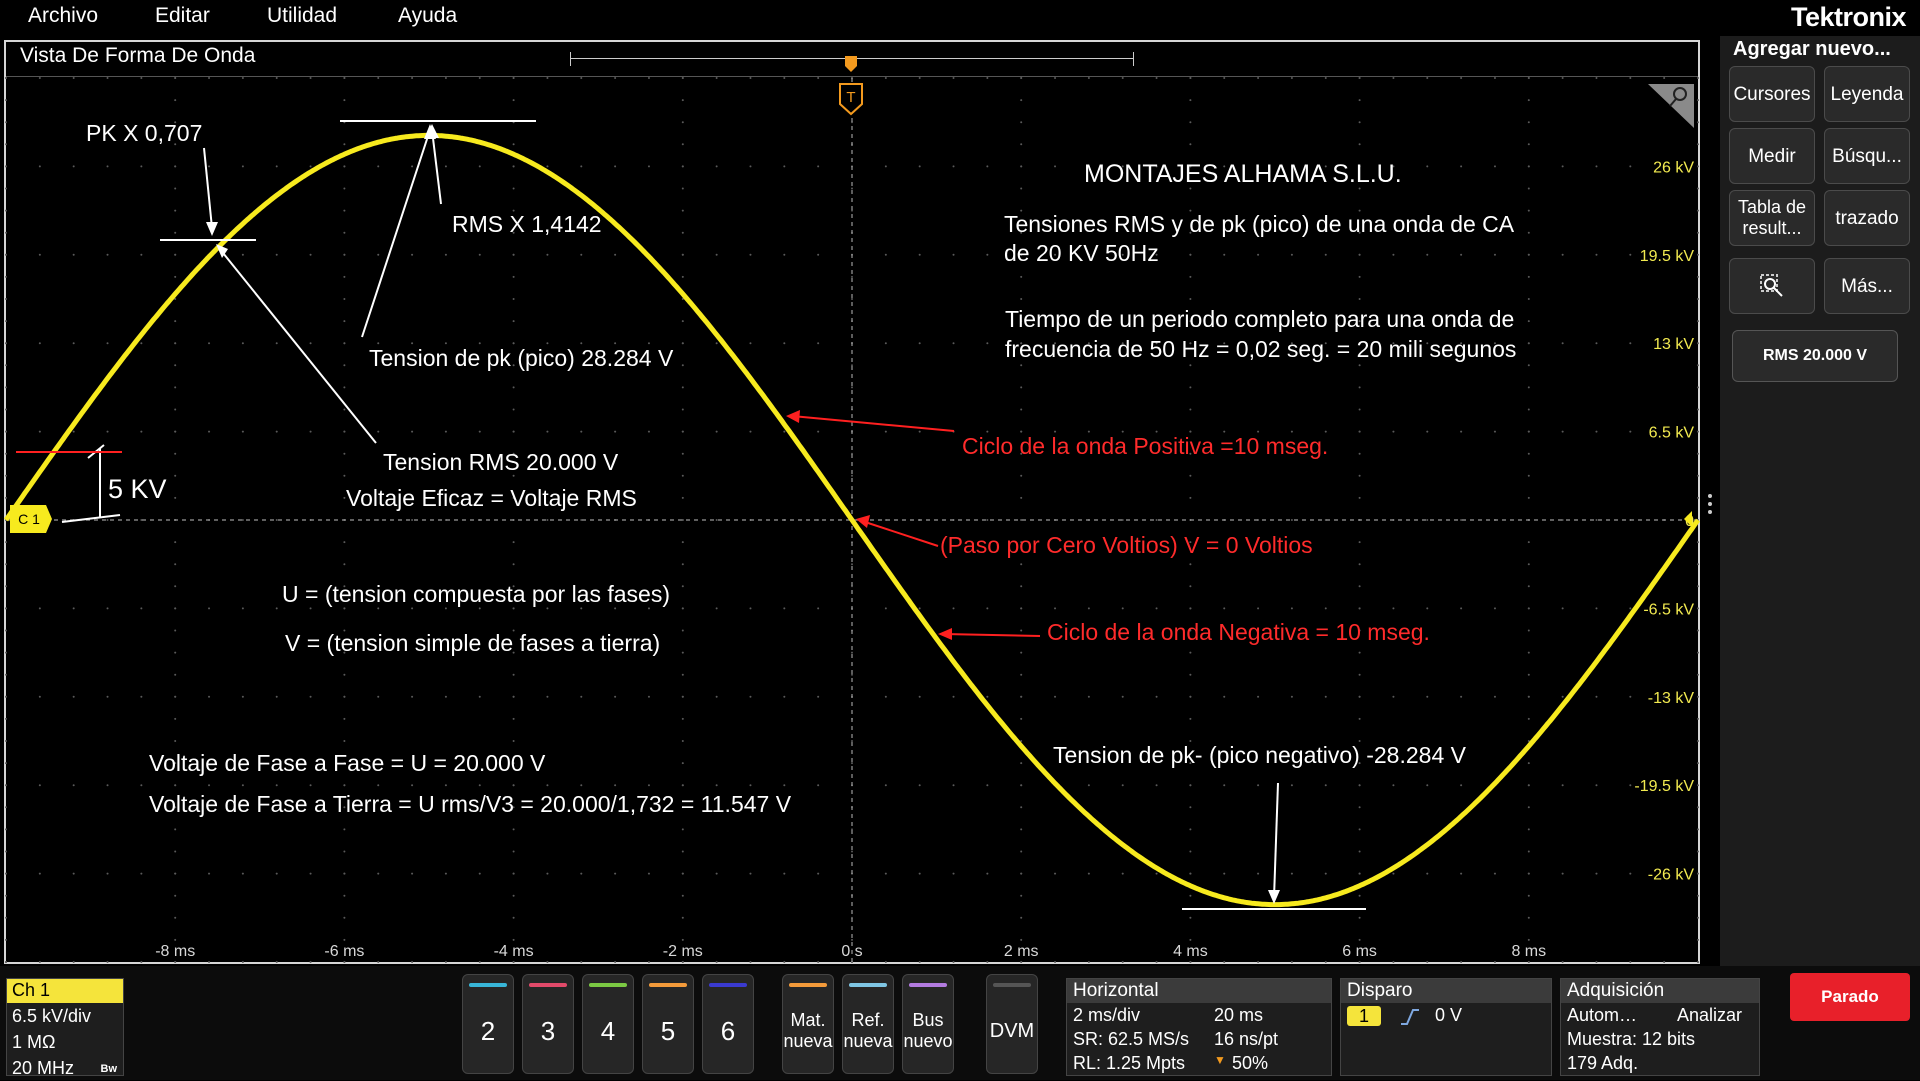  Describe the element at coordinates (608, 1024) in the screenshot. I see `channel-4-button: 4` at that location.